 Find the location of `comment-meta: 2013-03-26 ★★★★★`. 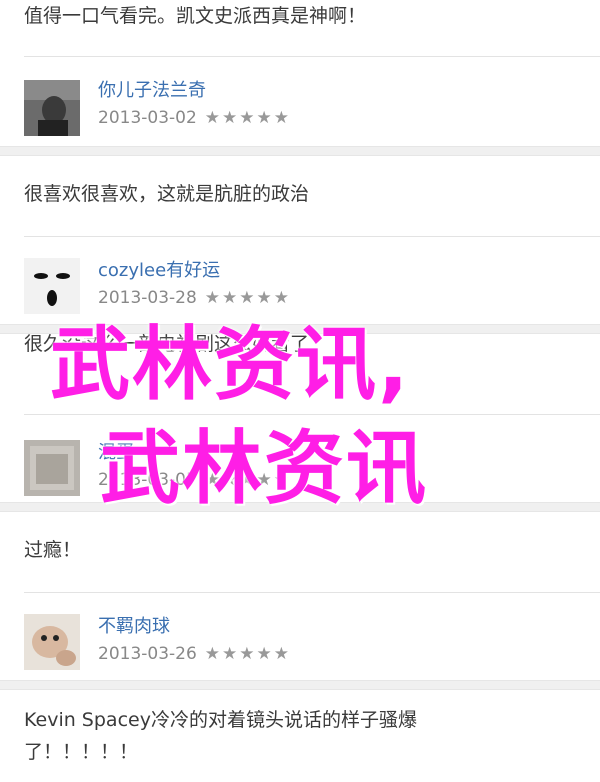

comment-meta: 2013-03-26 ★★★★★ is located at coordinates (194, 654).